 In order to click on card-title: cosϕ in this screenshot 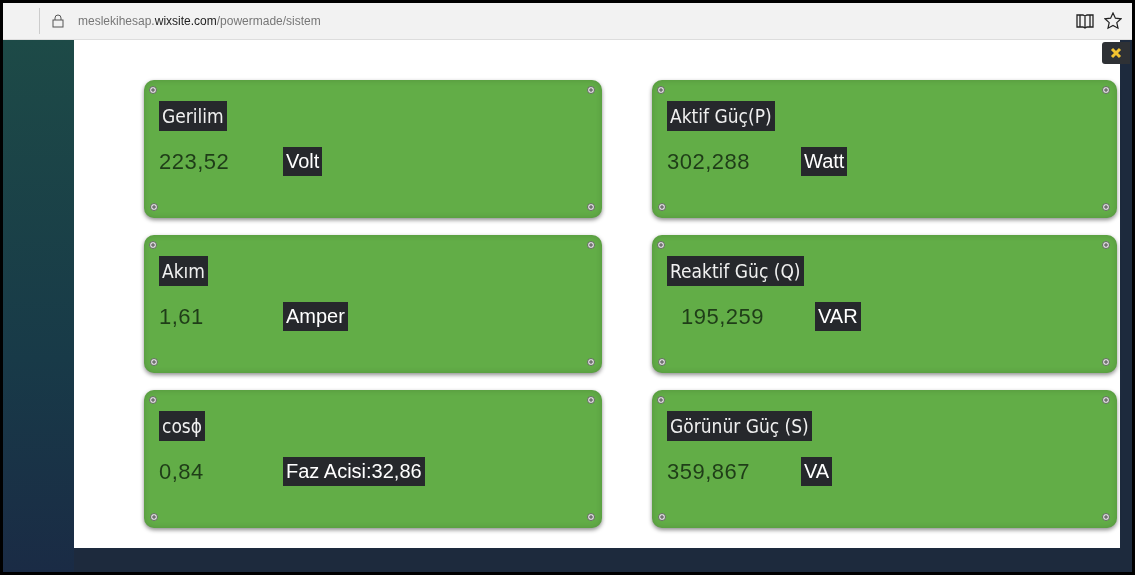, I will do `click(182, 426)`.